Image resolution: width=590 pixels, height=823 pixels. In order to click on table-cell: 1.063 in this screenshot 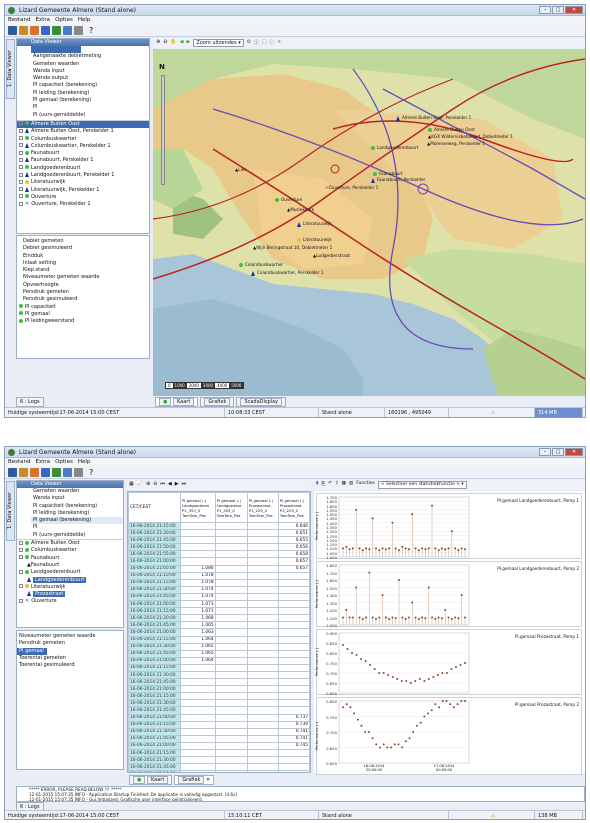, I will do `click(198, 632)`.